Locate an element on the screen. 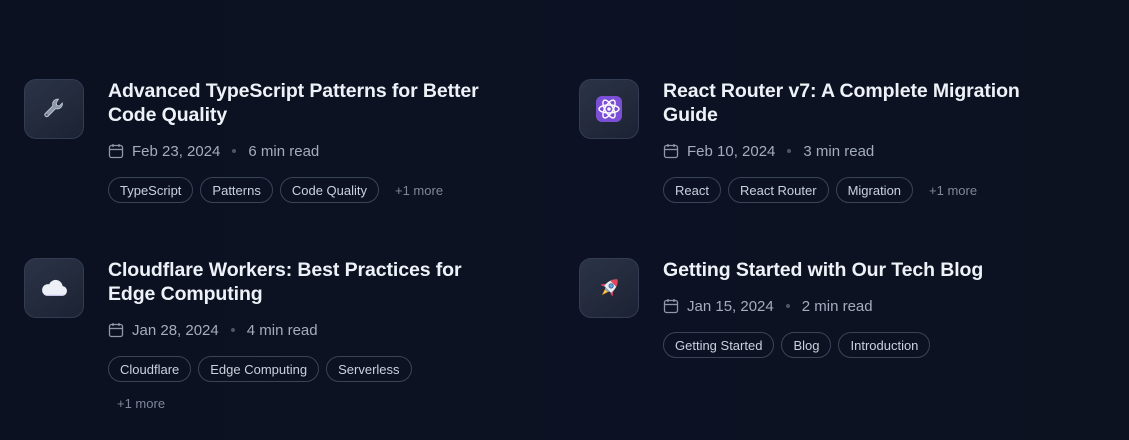 The width and height of the screenshot is (1129, 440). tag-chip: React is located at coordinates (692, 190).